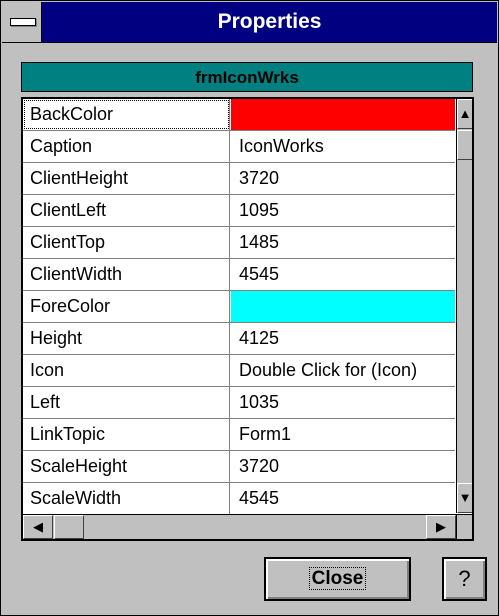 Image resolution: width=499 pixels, height=616 pixels. I want to click on property-name: ClientTop, so click(126, 242).